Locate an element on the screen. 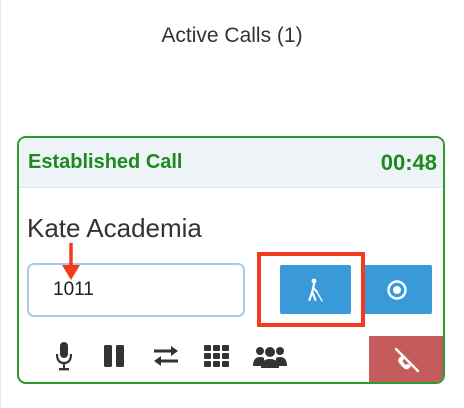 Image resolution: width=464 pixels, height=408 pixels. blind-transfer-button is located at coordinates (315, 289).